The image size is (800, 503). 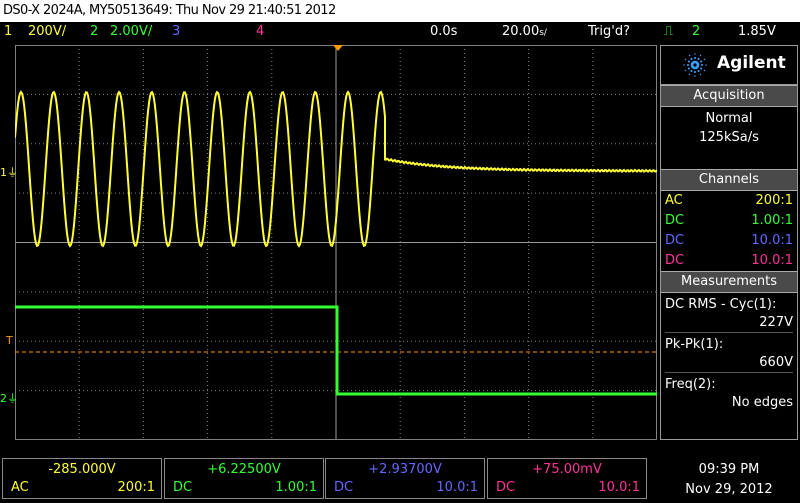 I want to click on ch4-info-box: +75.00mV DC 10.0:1, so click(x=567, y=478).